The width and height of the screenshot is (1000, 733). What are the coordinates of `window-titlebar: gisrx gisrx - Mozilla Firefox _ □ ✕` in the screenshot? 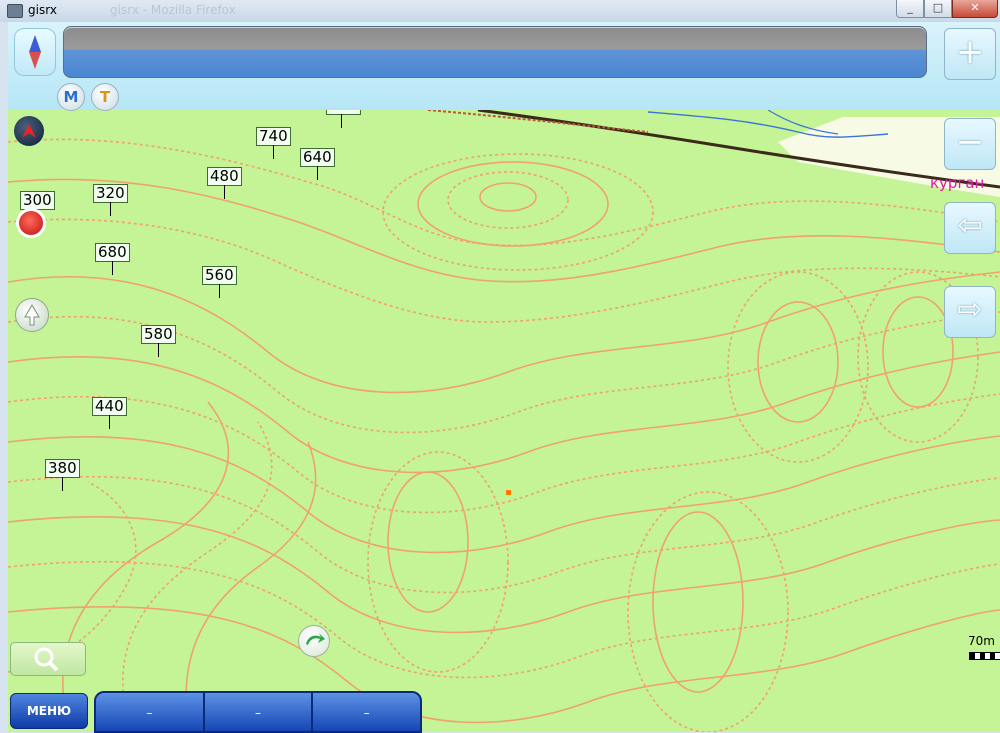 It's located at (500, 11).